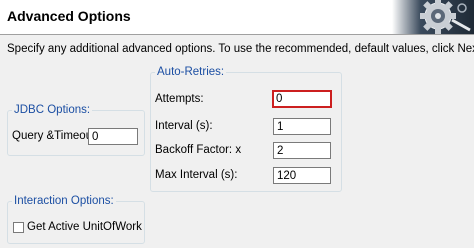  Describe the element at coordinates (433, 17) in the screenshot. I see `gear-logo-icon` at that location.